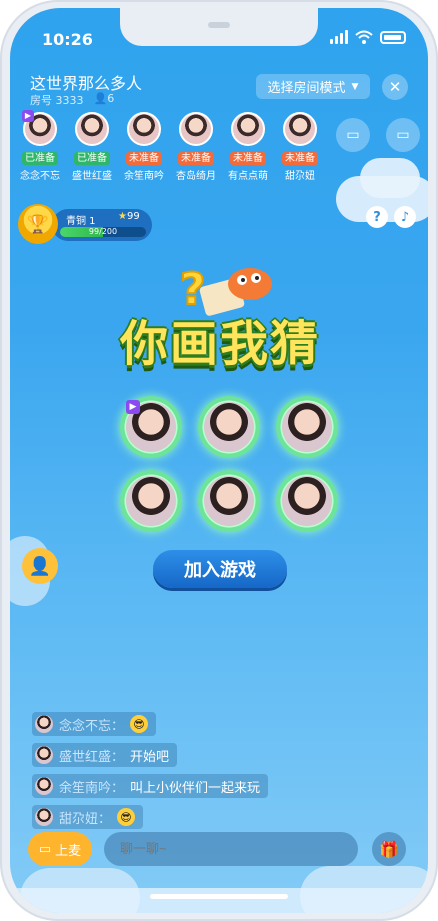 This screenshot has height=921, width=438. What do you see at coordinates (393, 37) in the screenshot?
I see `battery-icon` at bounding box center [393, 37].